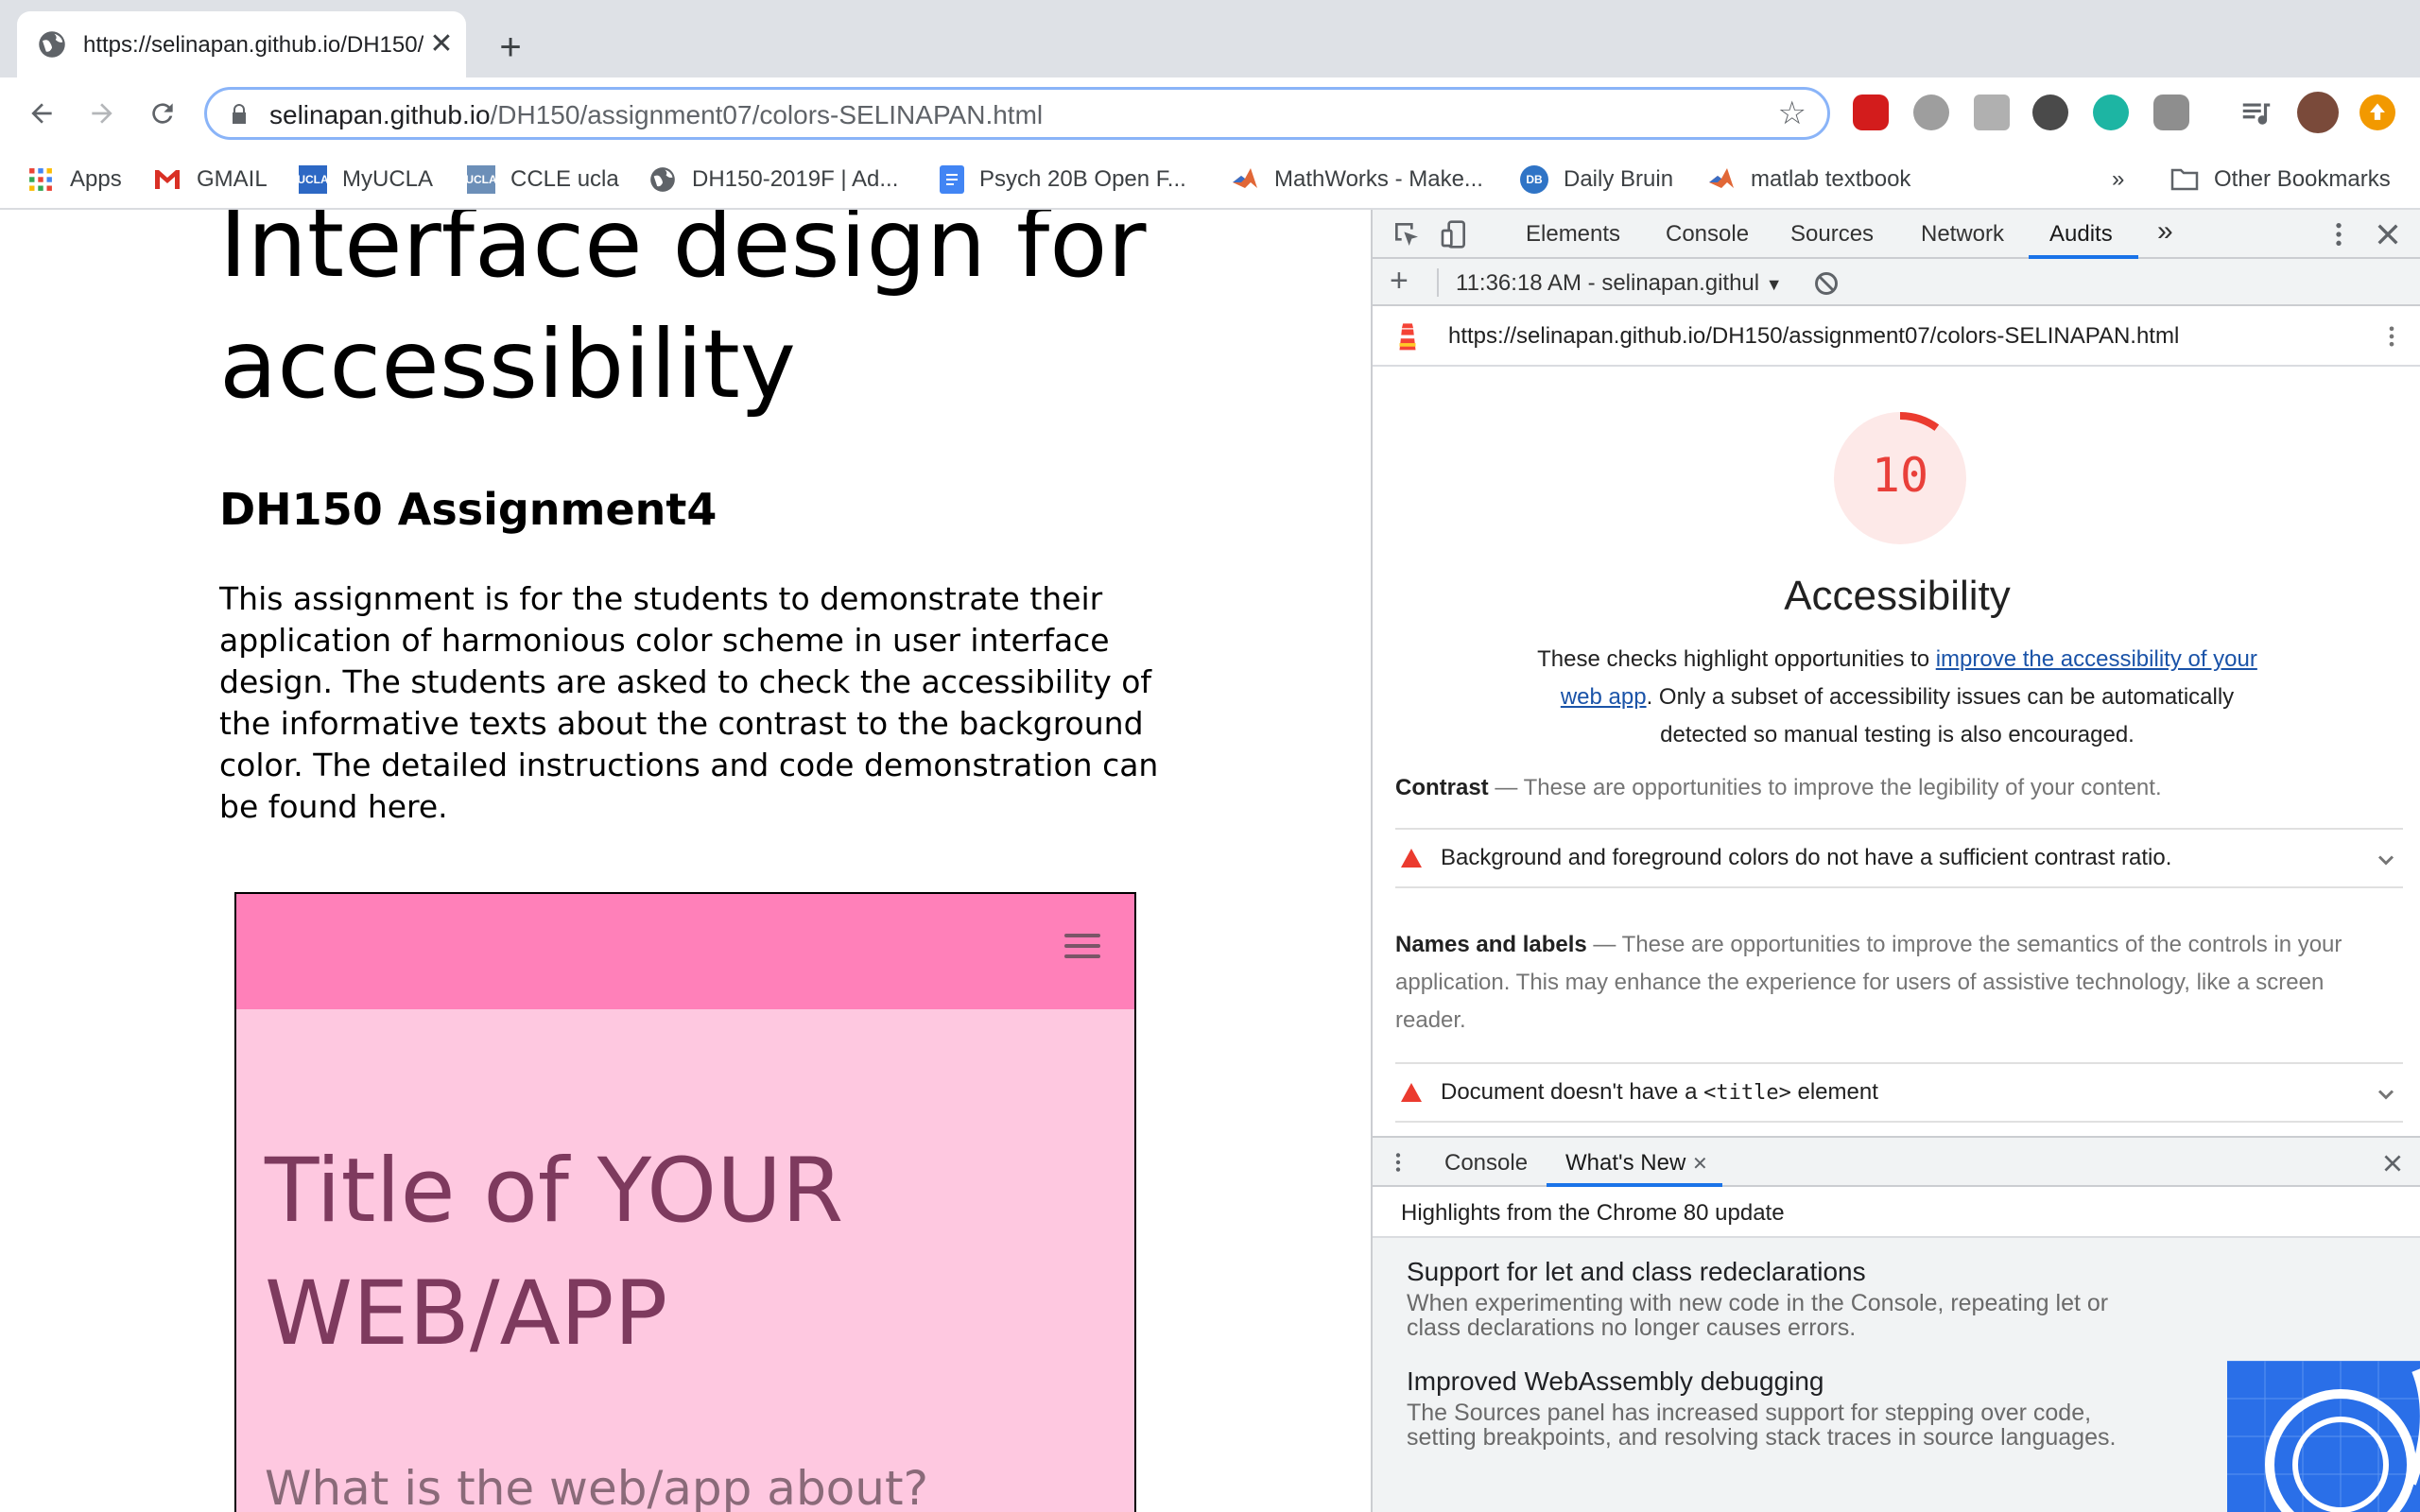 This screenshot has width=2420, height=1512. Describe the element at coordinates (1899, 1092) in the screenshot. I see `audit-document-title: Document doesn't have a <title> element` at that location.